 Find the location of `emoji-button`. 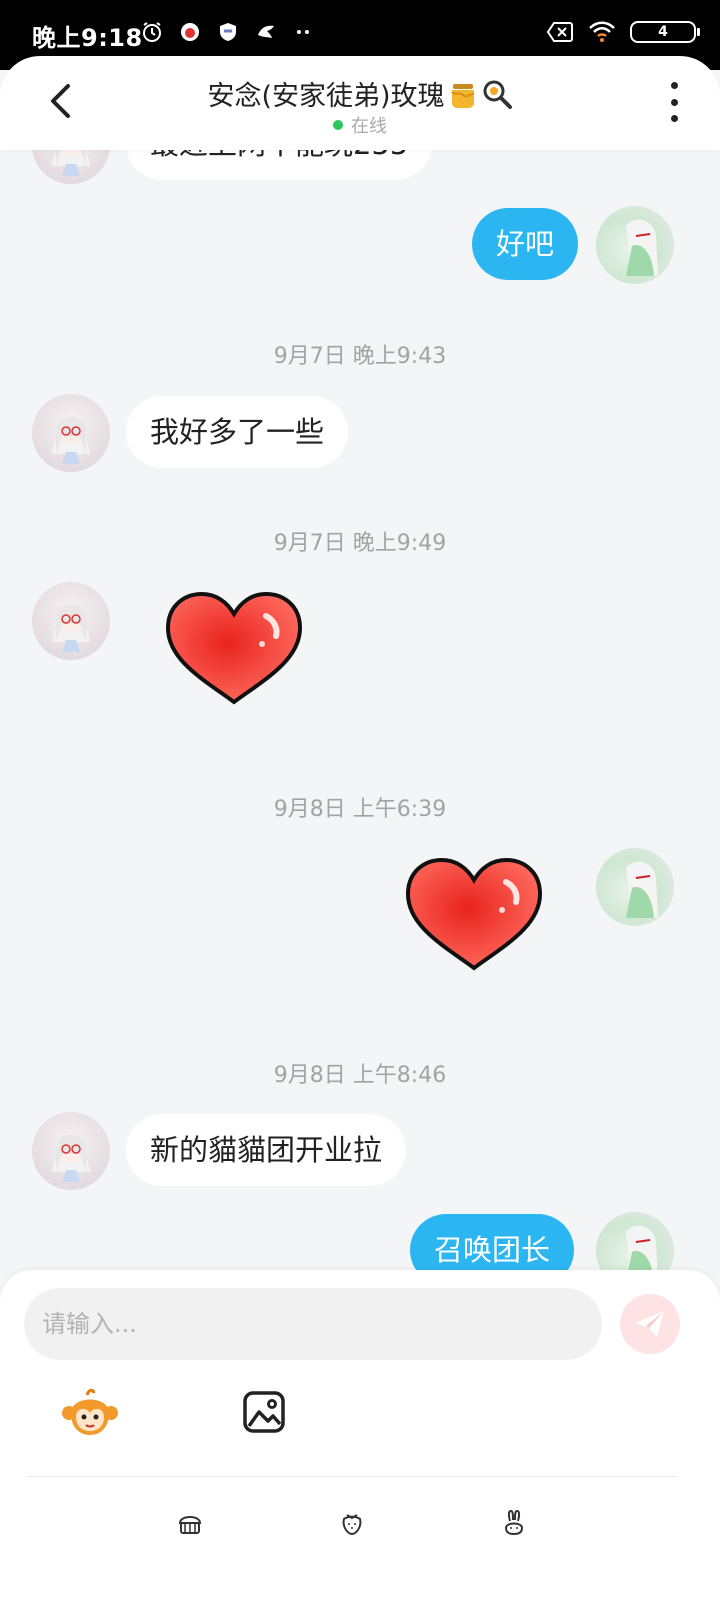

emoji-button is located at coordinates (90, 1412).